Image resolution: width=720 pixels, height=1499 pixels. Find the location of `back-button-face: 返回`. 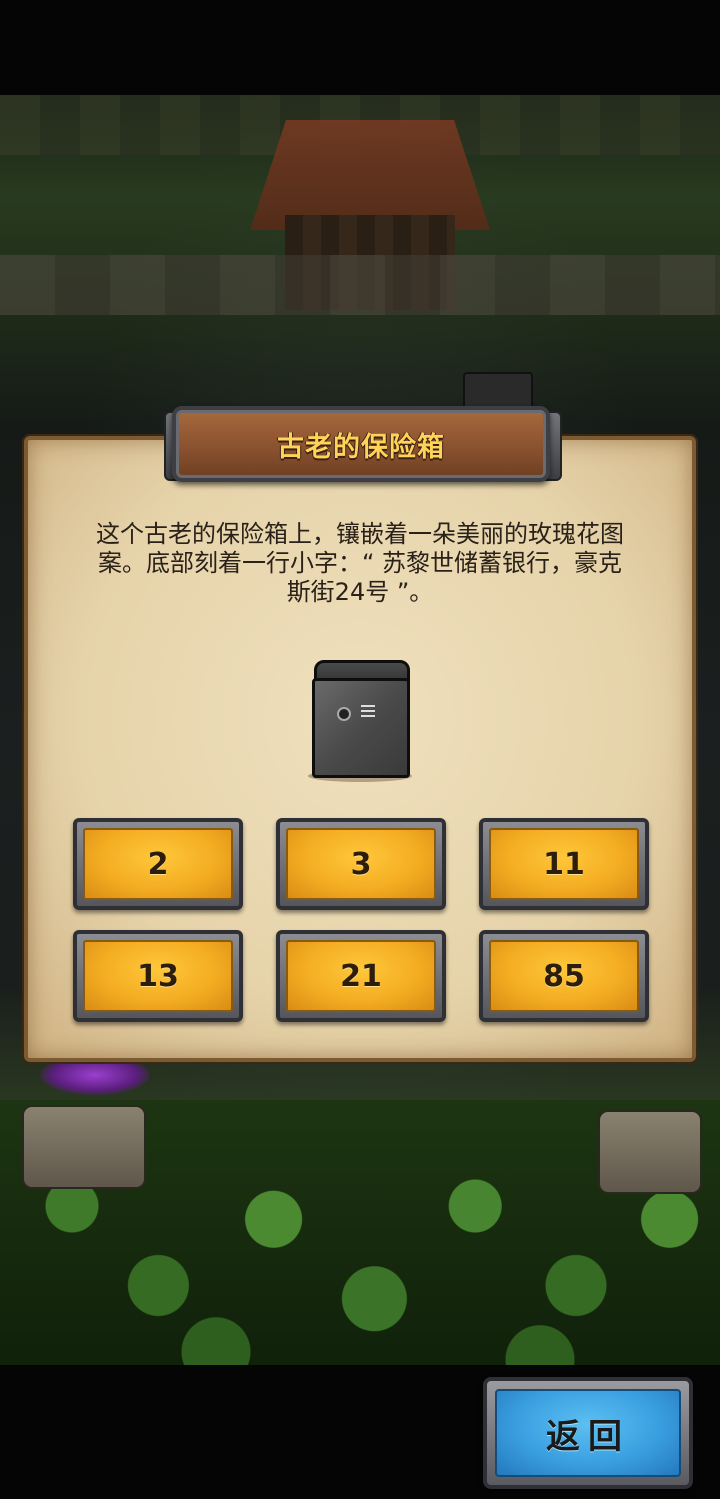

back-button-face: 返回 is located at coordinates (588, 1433).